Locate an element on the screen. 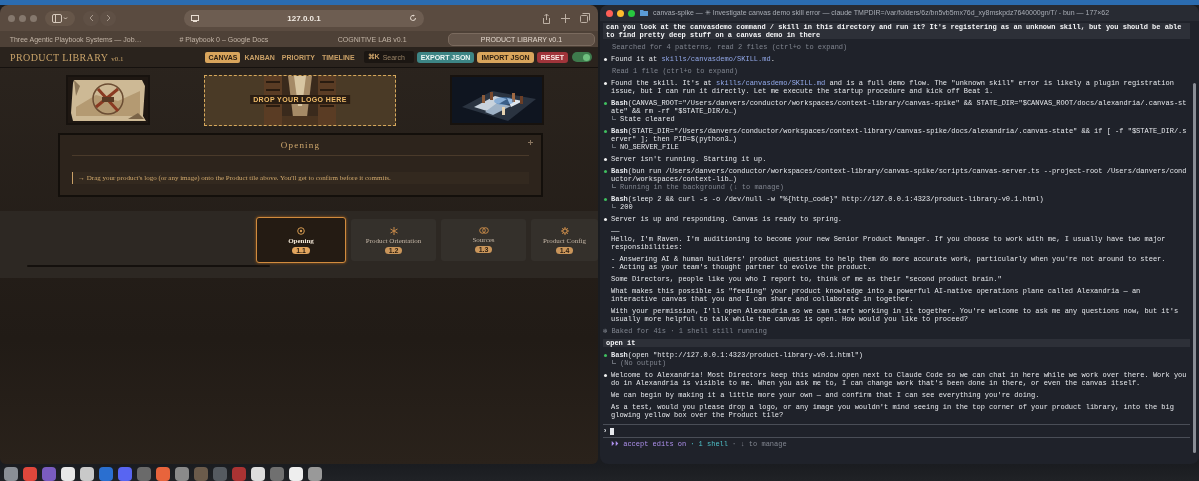  zoom-button is located at coordinates (631, 13).